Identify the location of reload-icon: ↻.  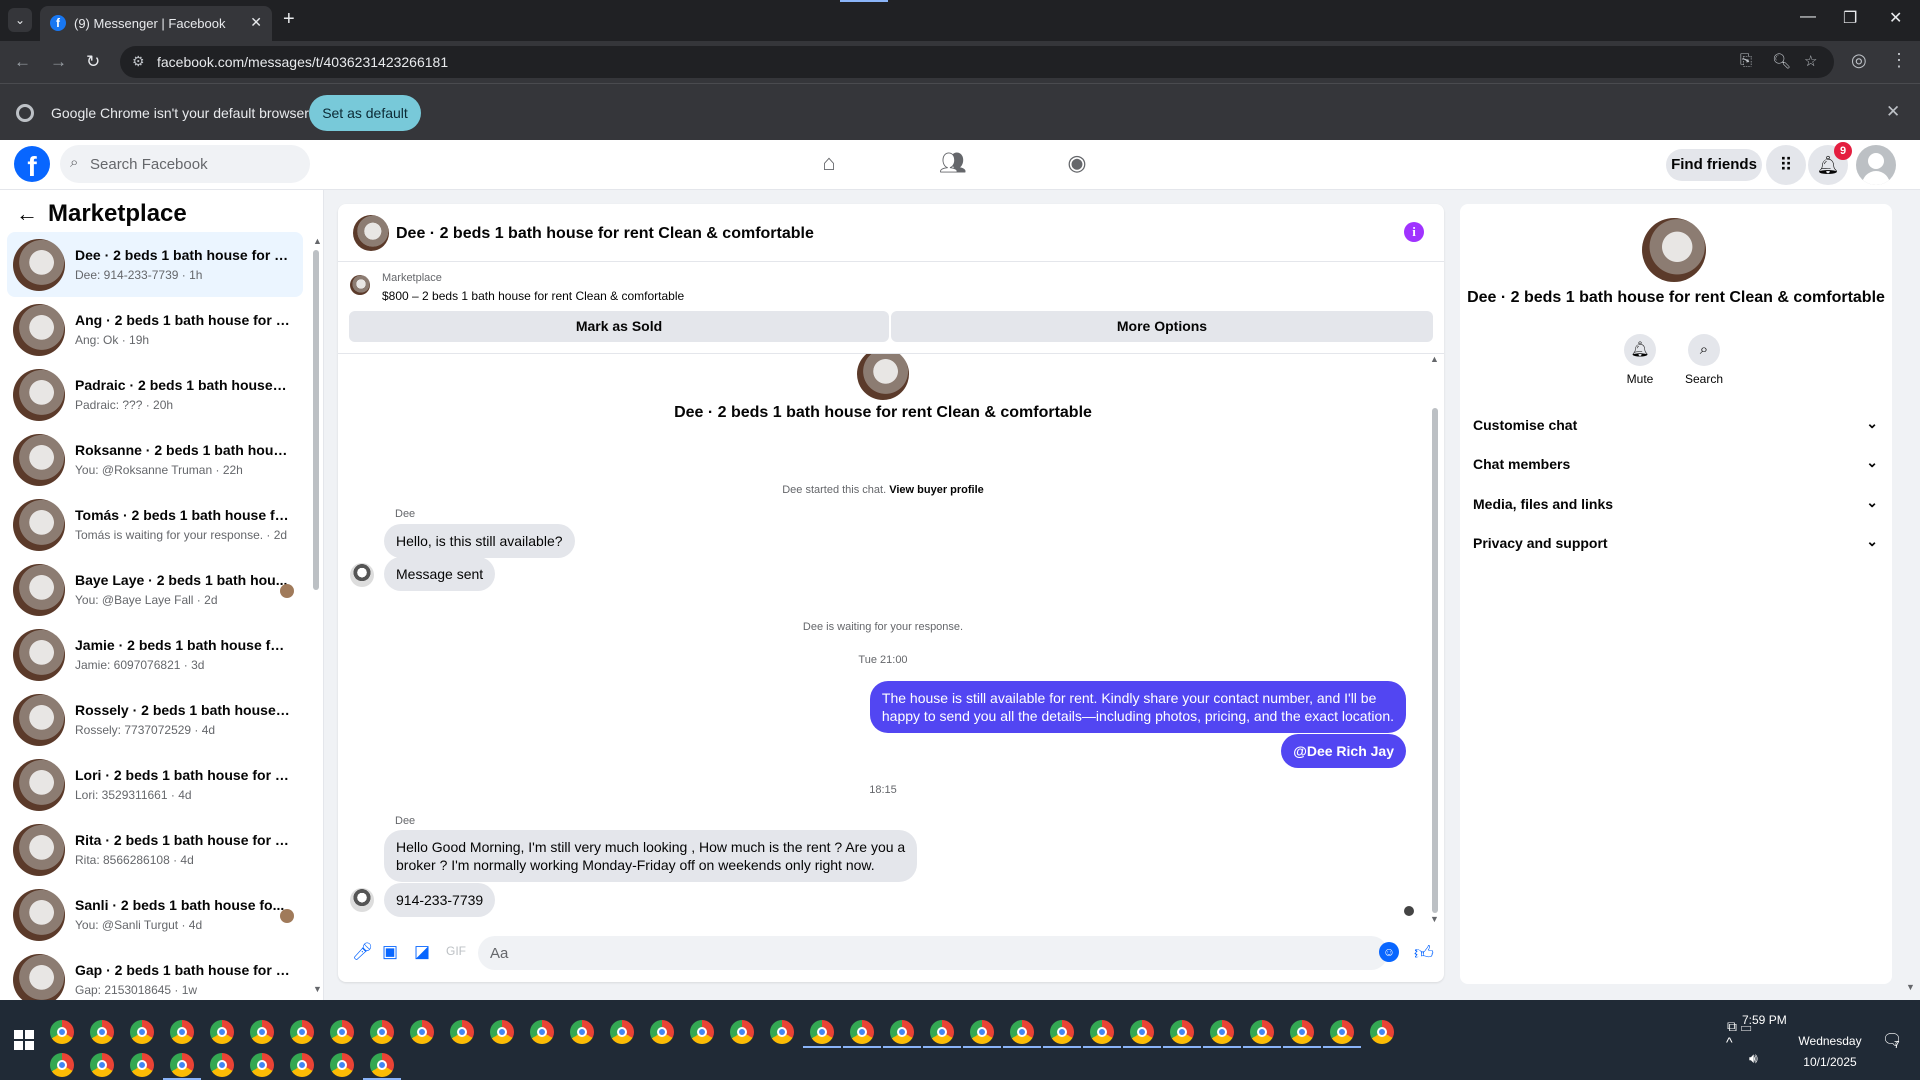
(93, 62).